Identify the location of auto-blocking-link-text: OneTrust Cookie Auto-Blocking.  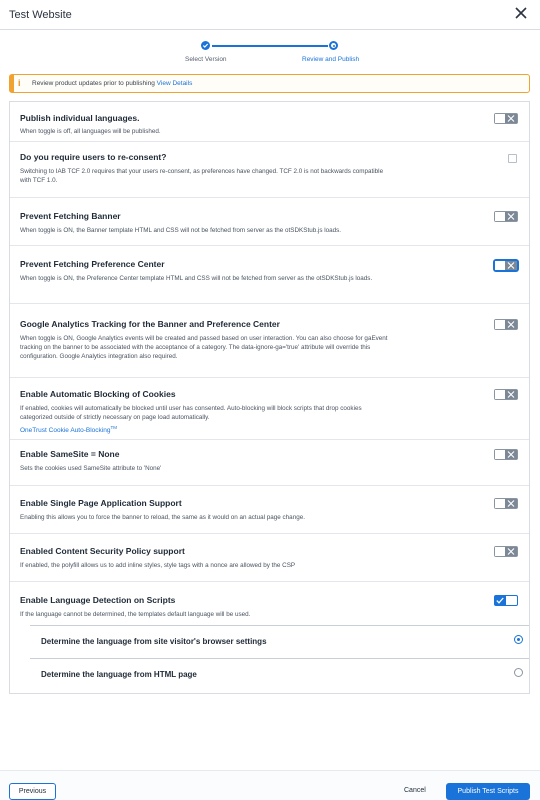
(65, 431).